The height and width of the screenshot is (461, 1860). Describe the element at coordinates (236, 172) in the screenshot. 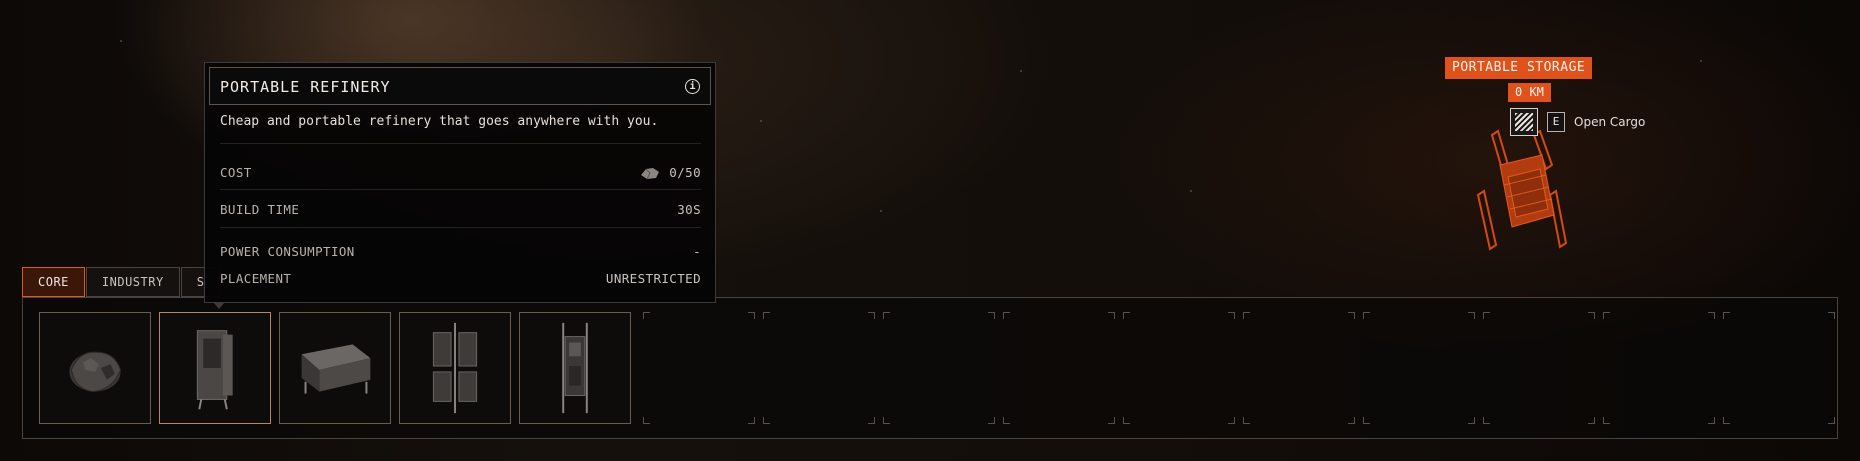

I see `cost-label: COST` at that location.